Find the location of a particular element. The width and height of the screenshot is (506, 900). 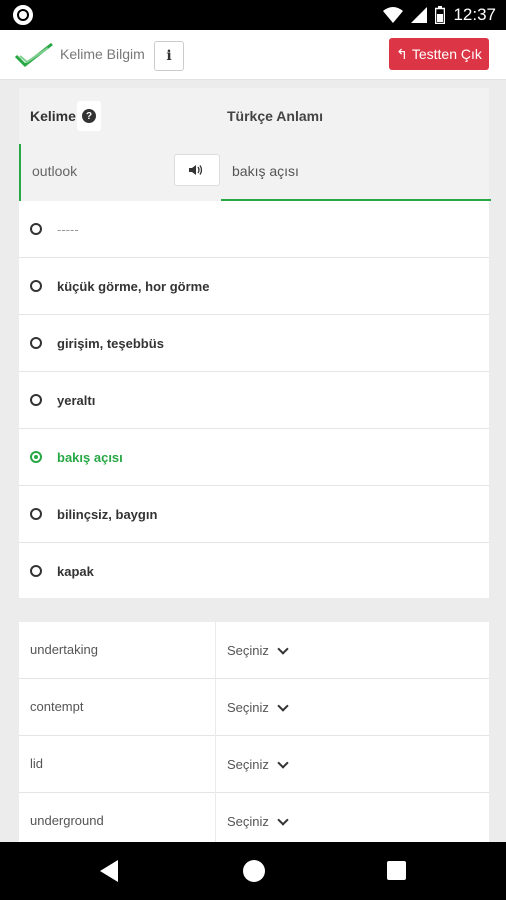

option-3: yeraltı is located at coordinates (254, 400).